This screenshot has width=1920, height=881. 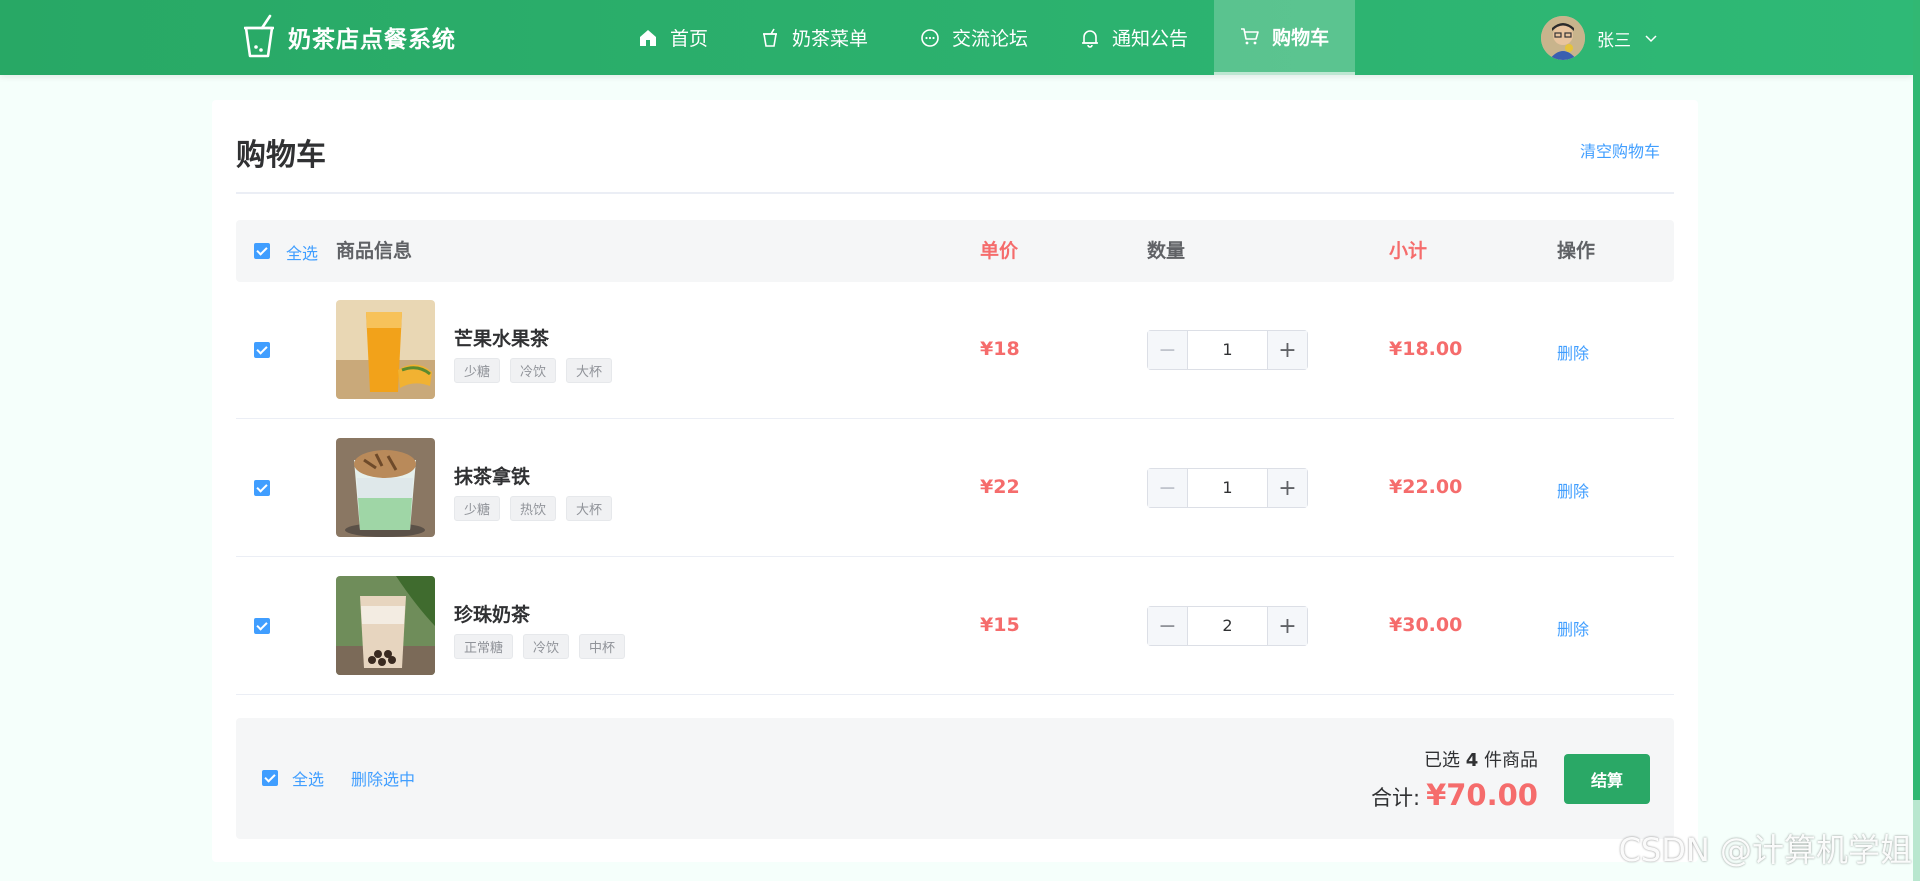 I want to click on nav-item-forum: 交流论坛, so click(x=974, y=37).